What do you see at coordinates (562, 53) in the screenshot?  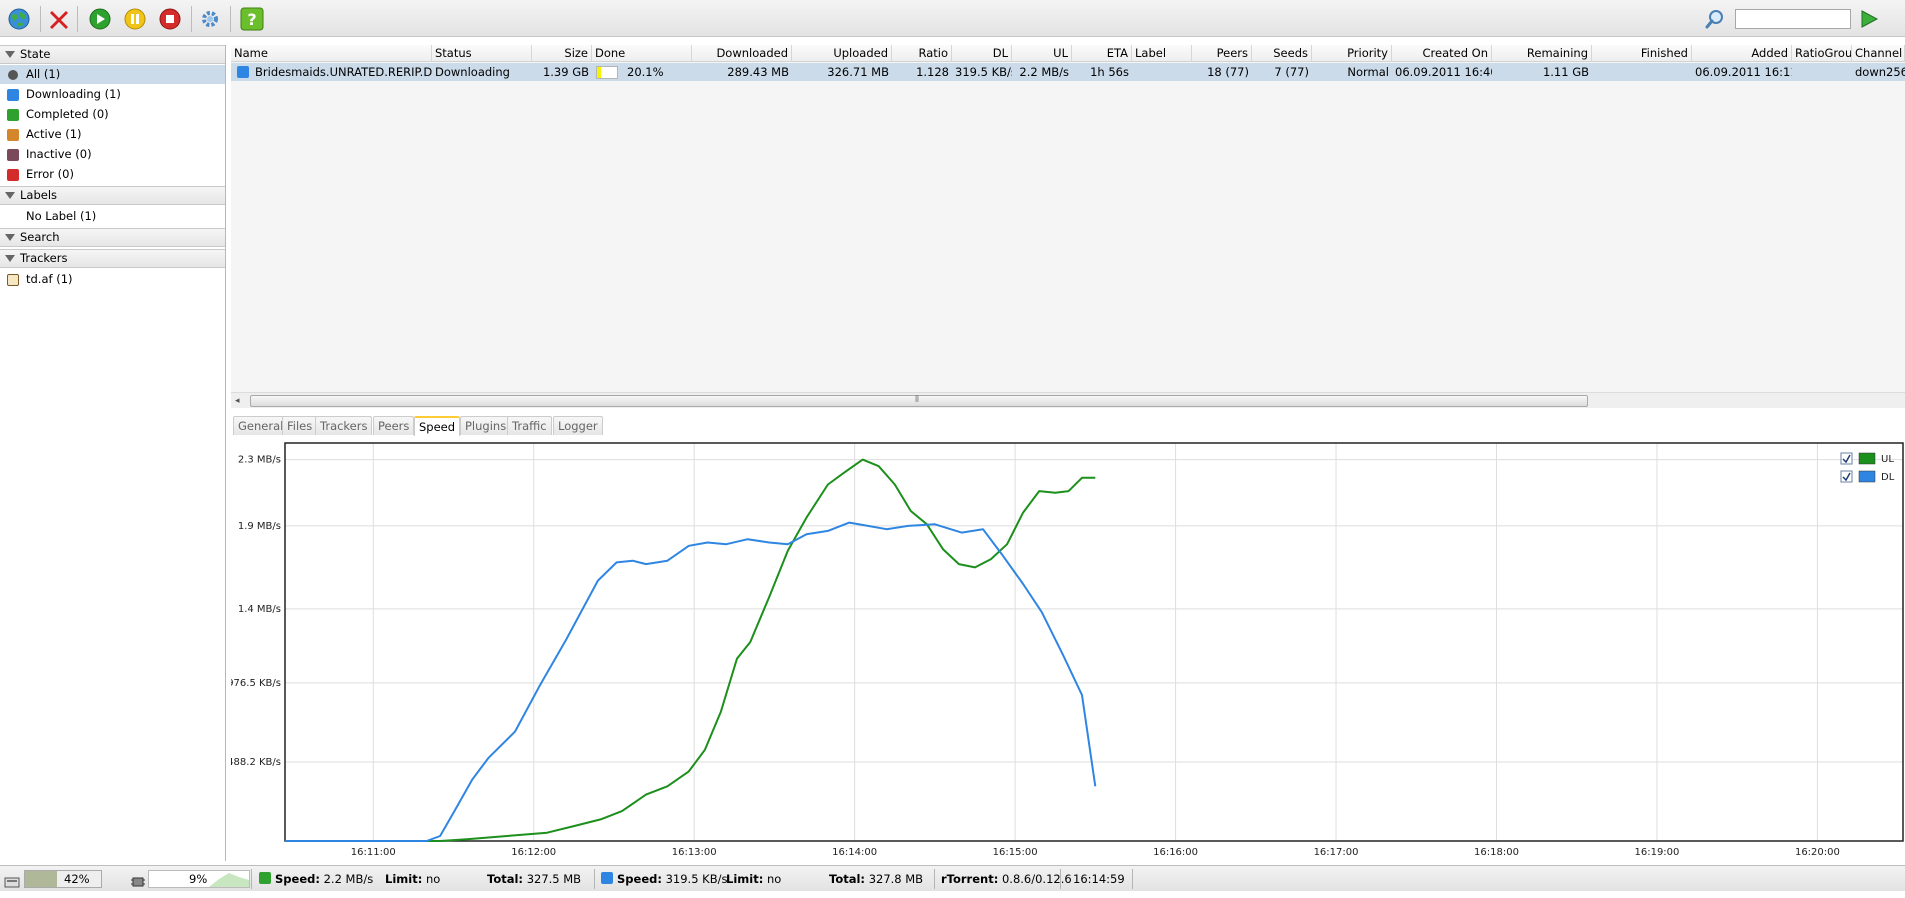 I see `column-header-size: Size` at bounding box center [562, 53].